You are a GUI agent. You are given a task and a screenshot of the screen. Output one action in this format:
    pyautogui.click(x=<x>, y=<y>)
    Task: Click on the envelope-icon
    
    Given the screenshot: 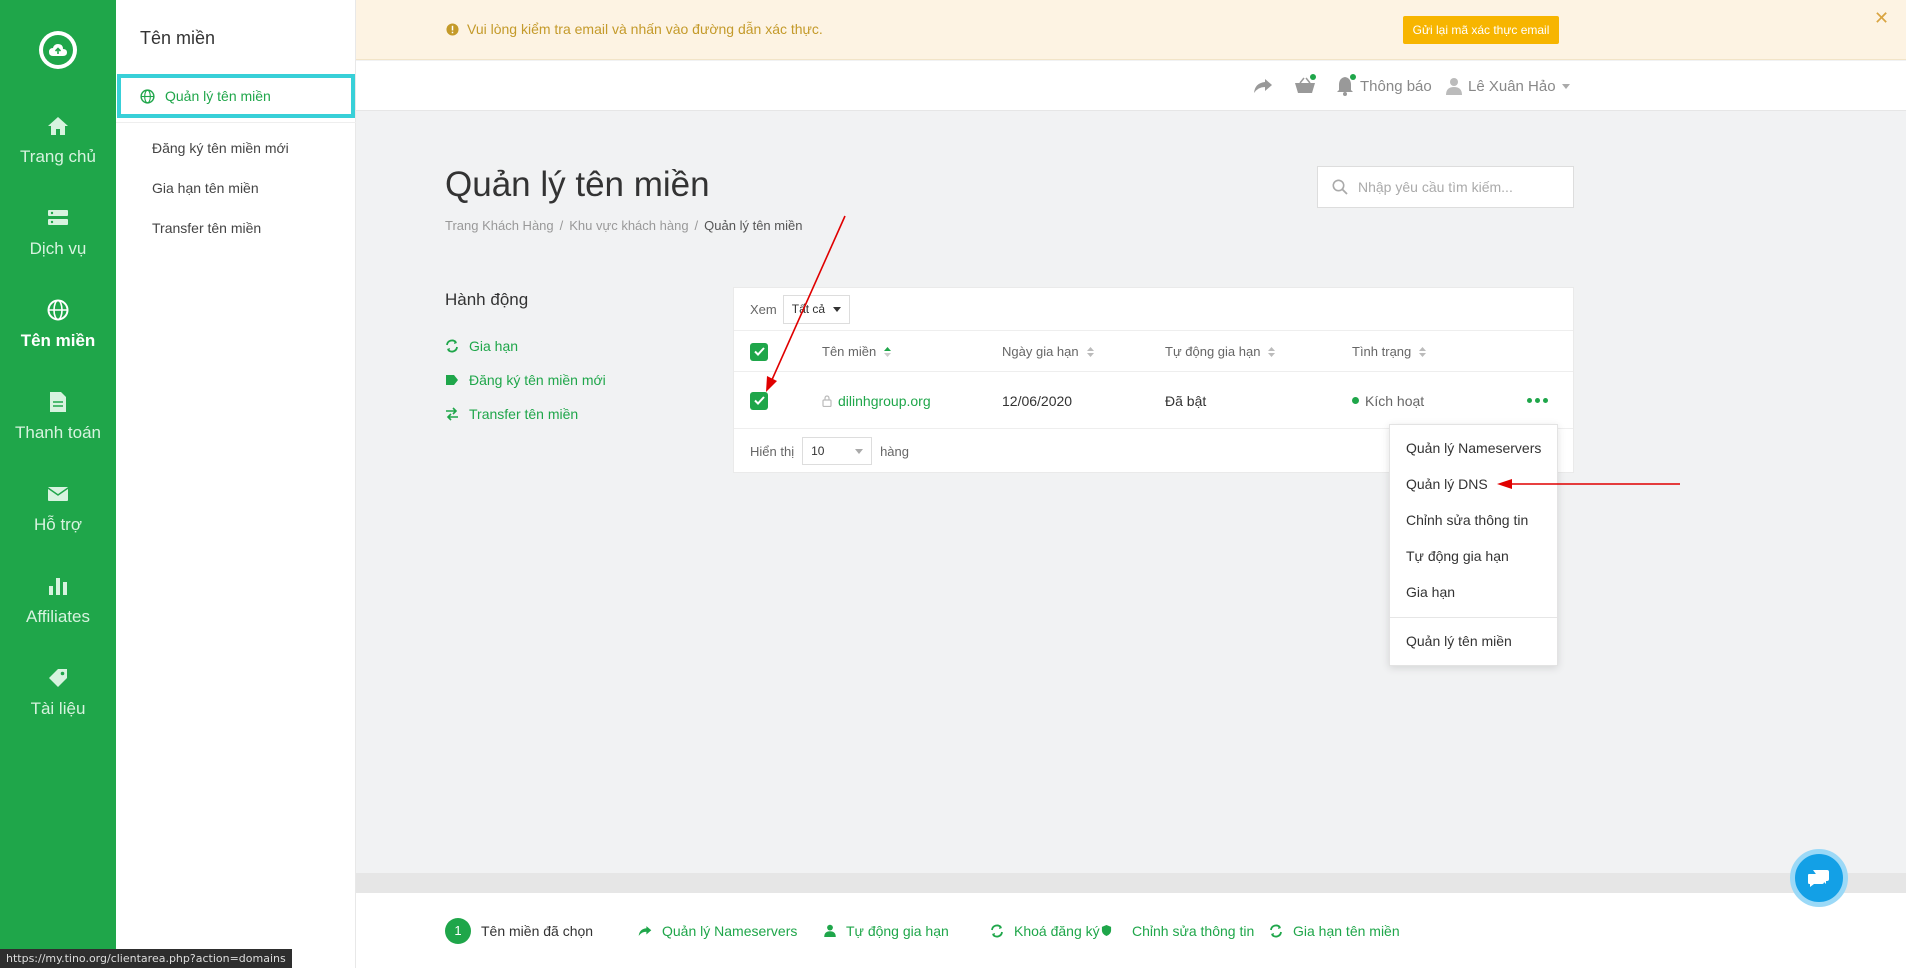 What is the action you would take?
    pyautogui.click(x=58, y=494)
    